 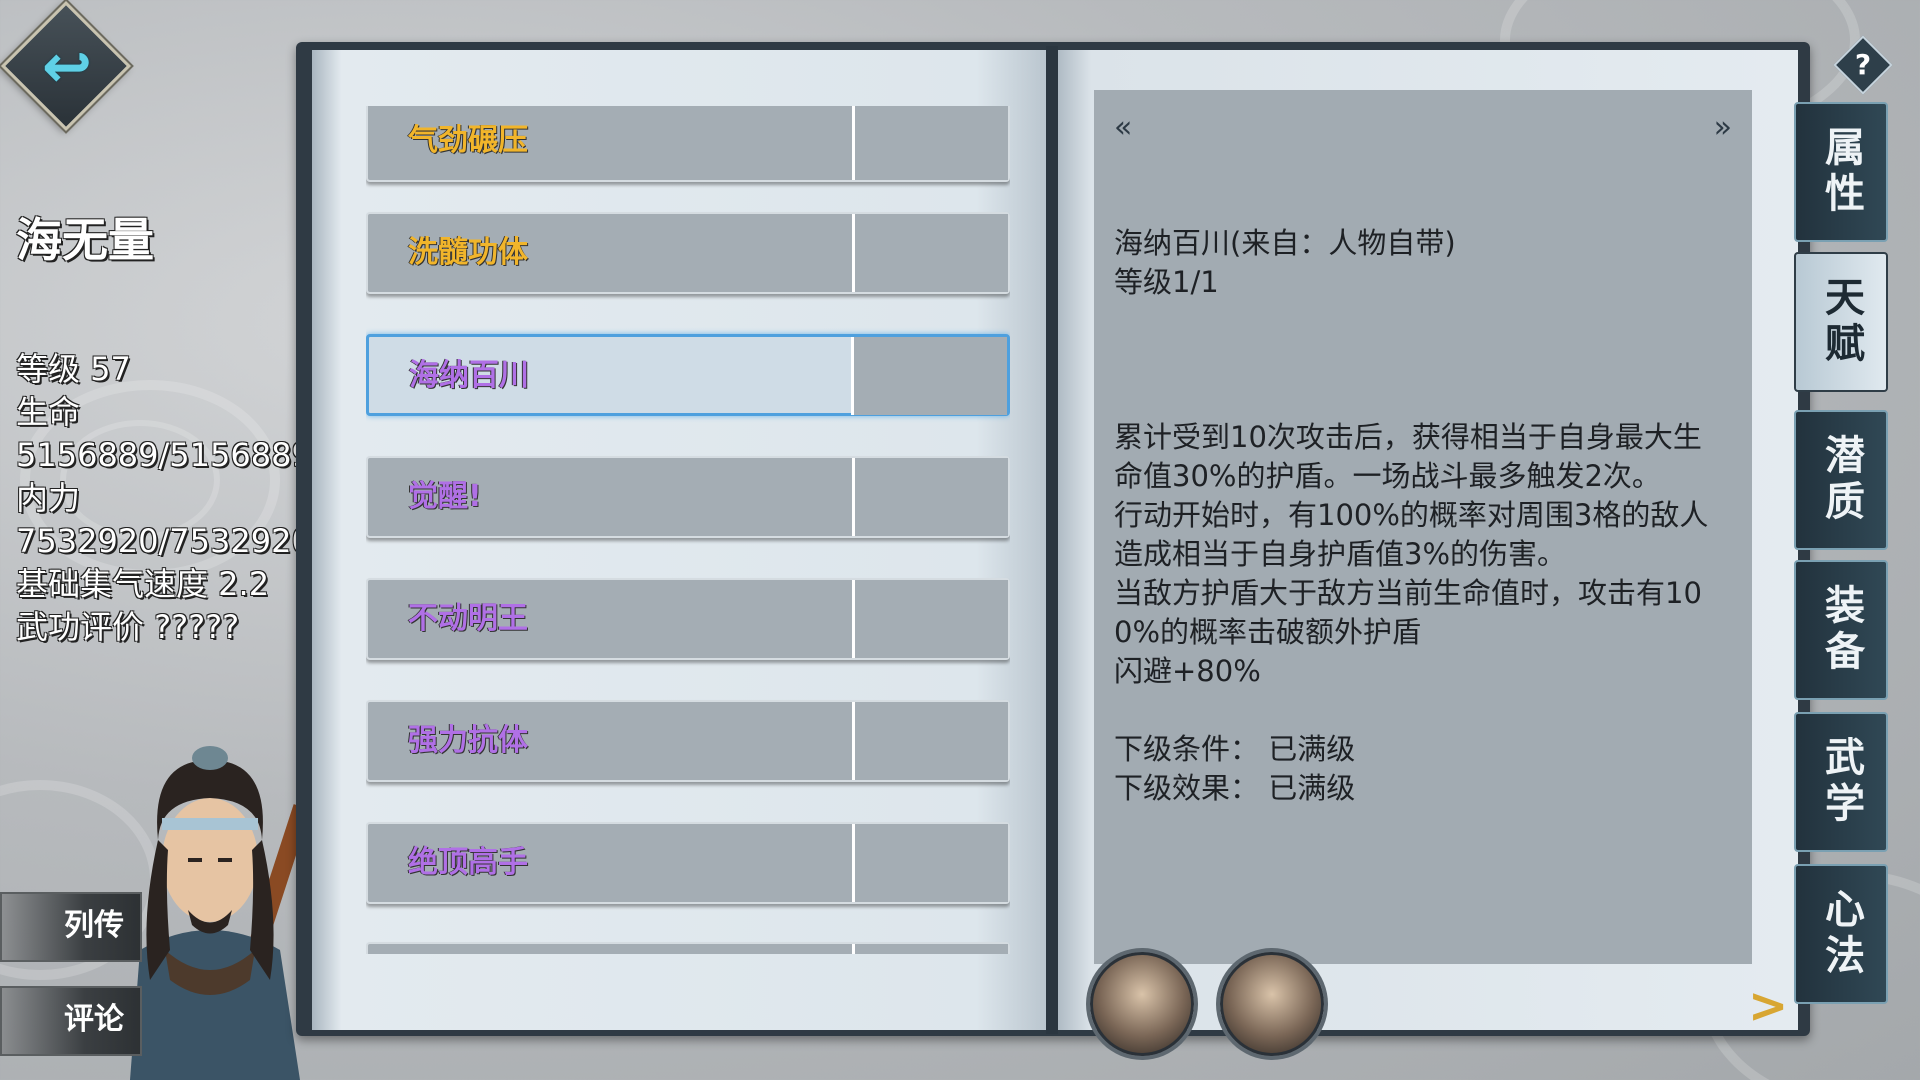 What do you see at coordinates (688, 375) in the screenshot?
I see `talent-item-selected: 海纳百川` at bounding box center [688, 375].